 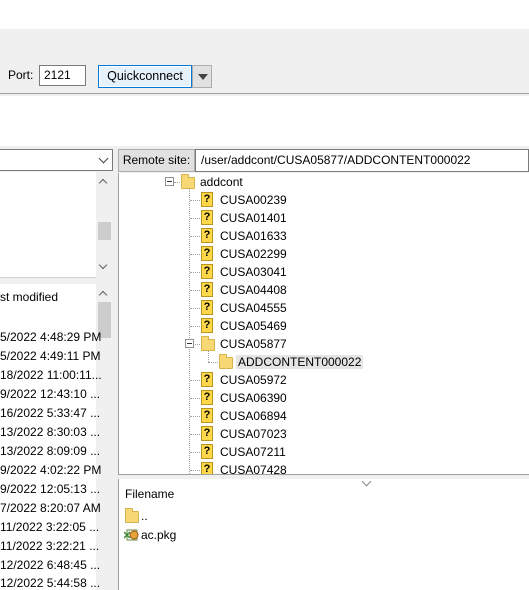 I want to click on tree-node: ? CUSA01633, so click(x=244, y=236).